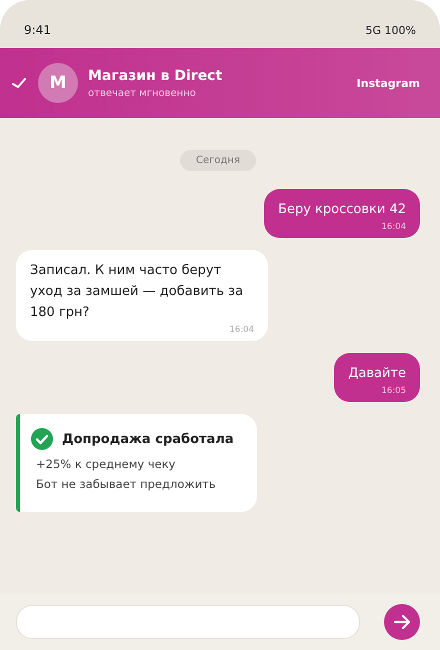 The image size is (440, 650). Describe the element at coordinates (126, 484) in the screenshot. I see `card-text: Бот не забывает предложить` at that location.